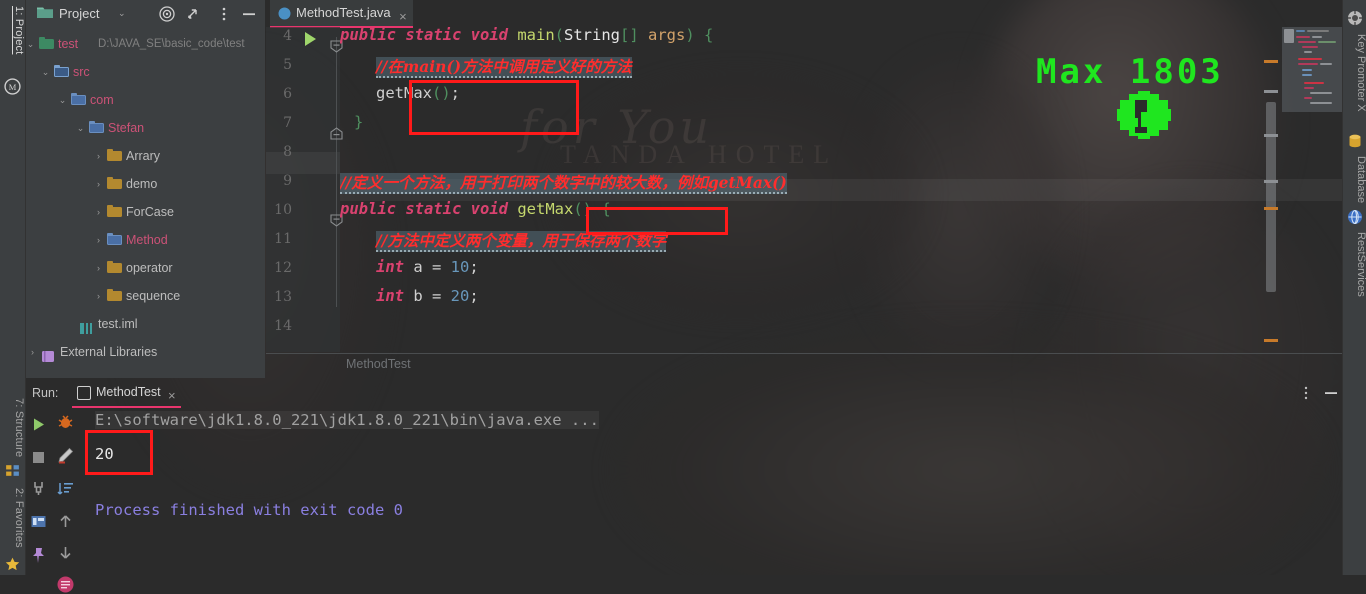 The height and width of the screenshot is (594, 1366). Describe the element at coordinates (1354, 179) in the screenshot. I see `right-tab-database: Database` at that location.